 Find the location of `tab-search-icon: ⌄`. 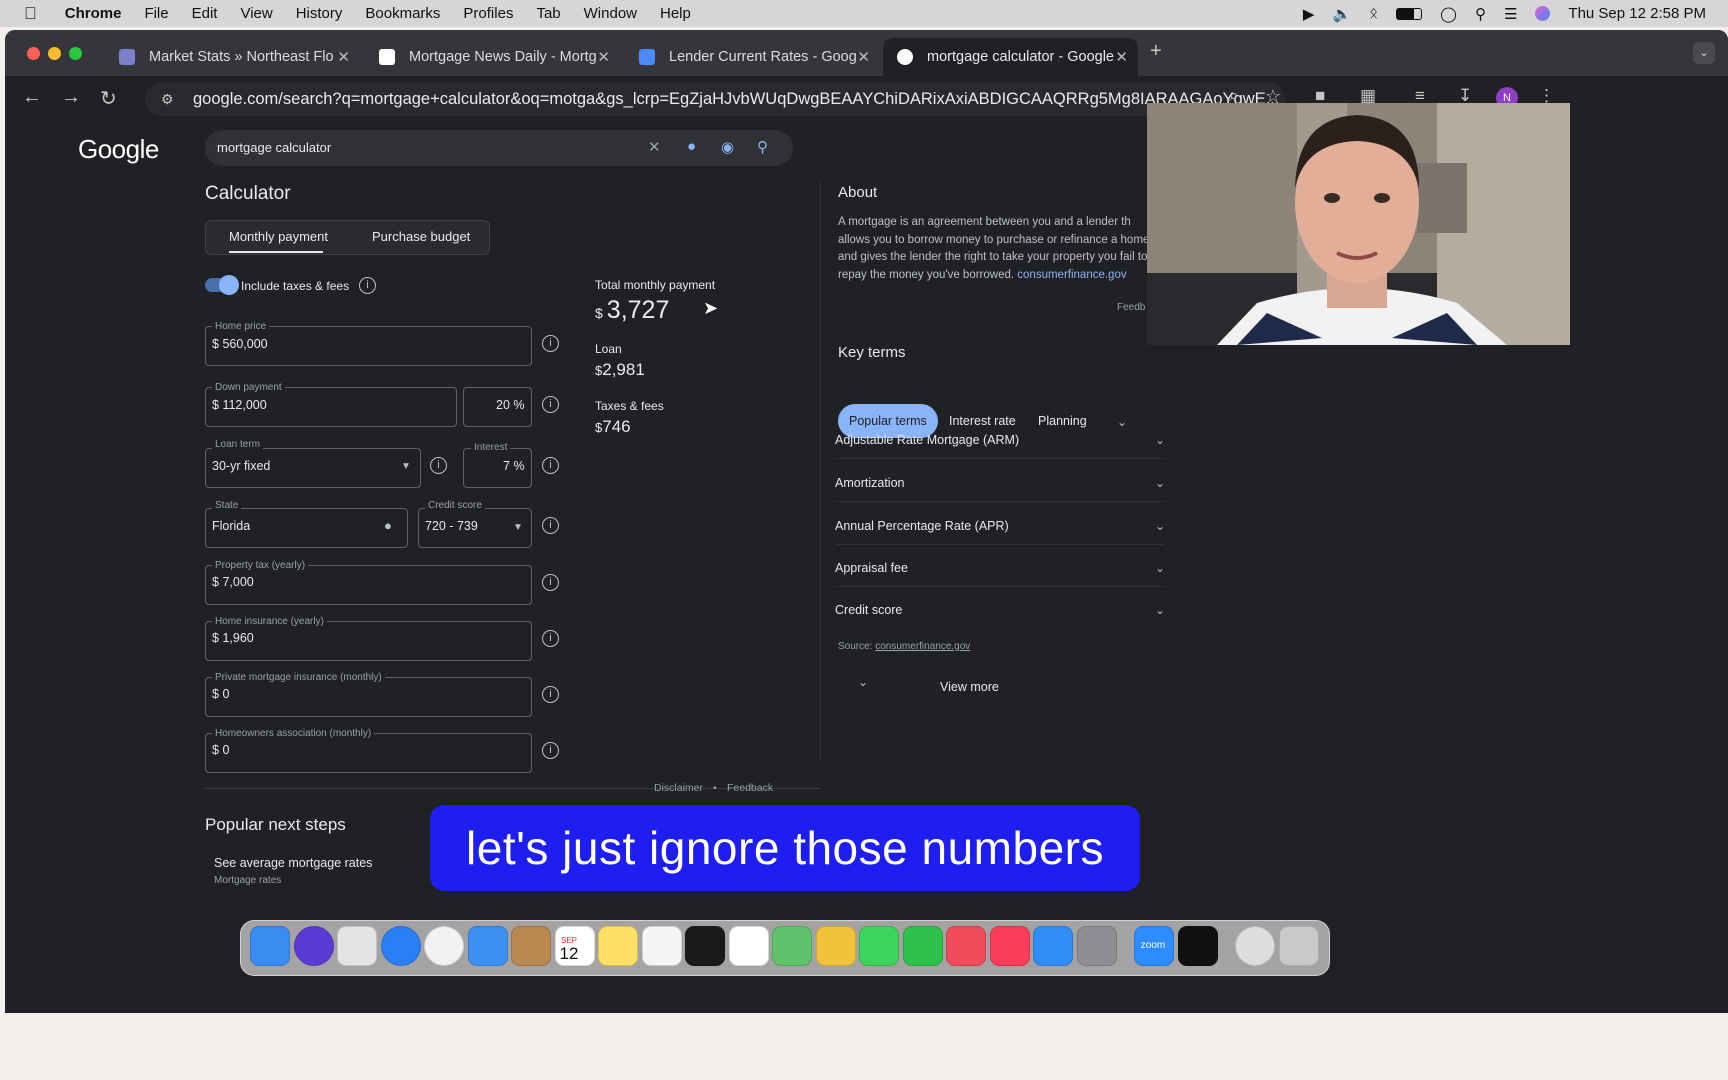

tab-search-icon: ⌄ is located at coordinates (1704, 53).